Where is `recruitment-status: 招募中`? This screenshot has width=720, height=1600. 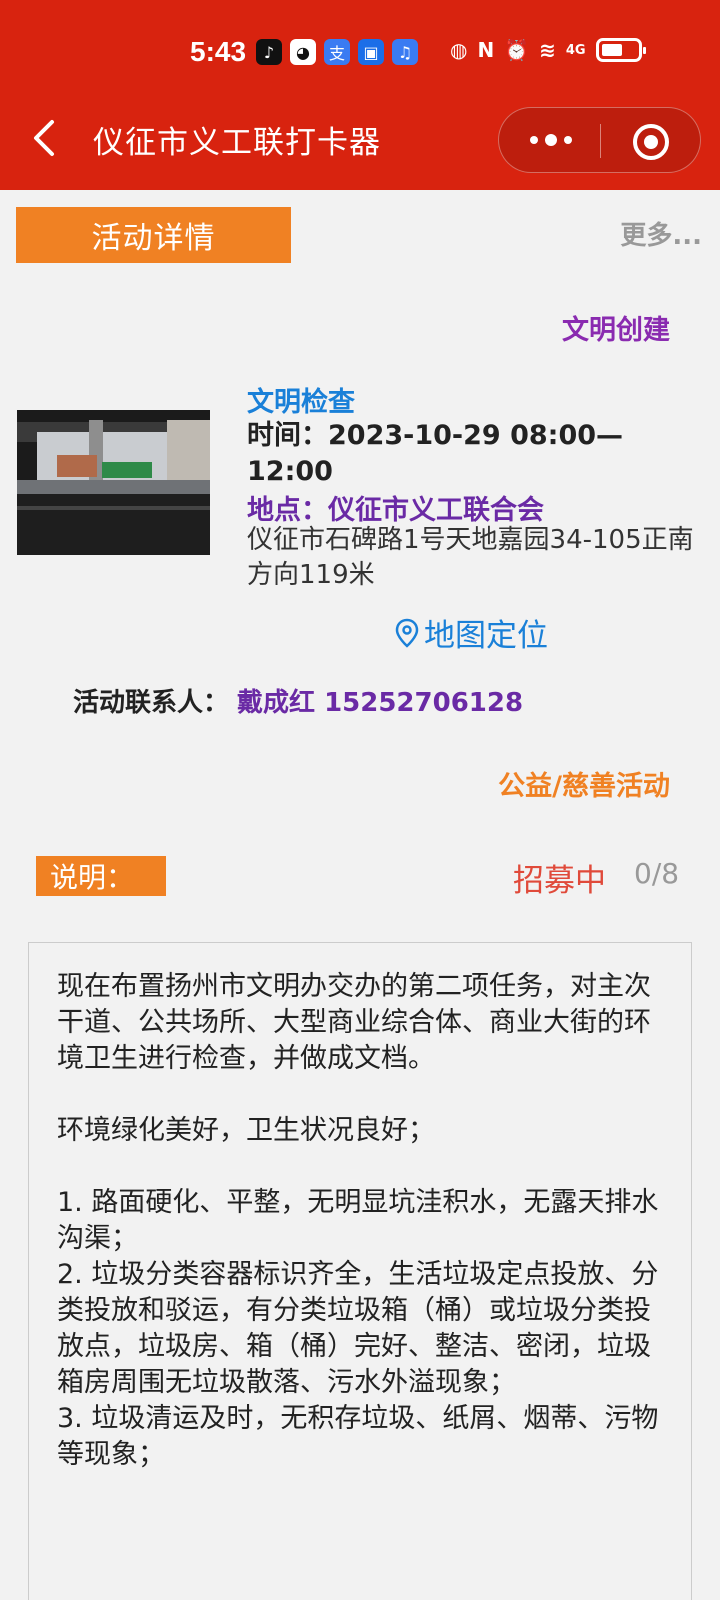 recruitment-status: 招募中 is located at coordinates (559, 881).